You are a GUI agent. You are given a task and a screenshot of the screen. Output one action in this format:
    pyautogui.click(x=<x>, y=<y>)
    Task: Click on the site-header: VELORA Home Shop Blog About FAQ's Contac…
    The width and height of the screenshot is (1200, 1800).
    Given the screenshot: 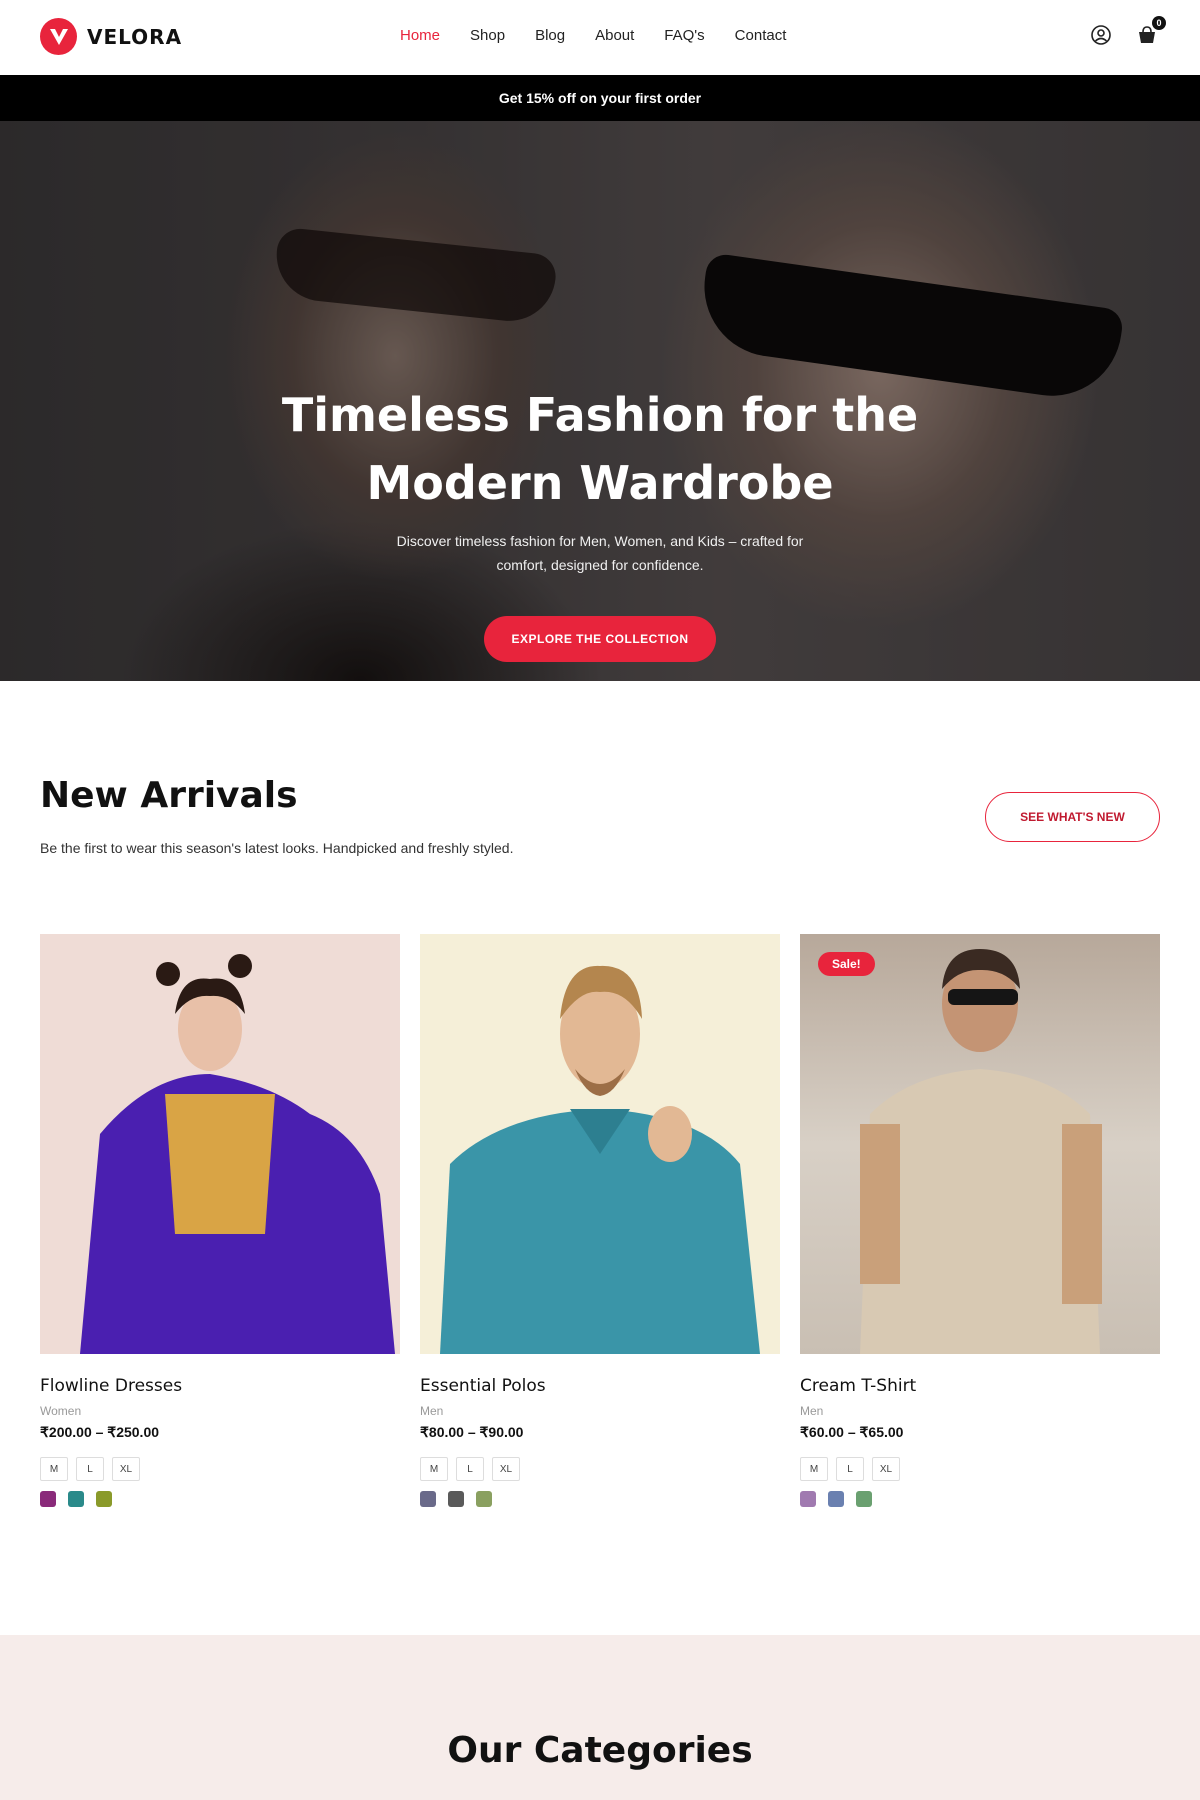 What is the action you would take?
    pyautogui.click(x=600, y=37)
    